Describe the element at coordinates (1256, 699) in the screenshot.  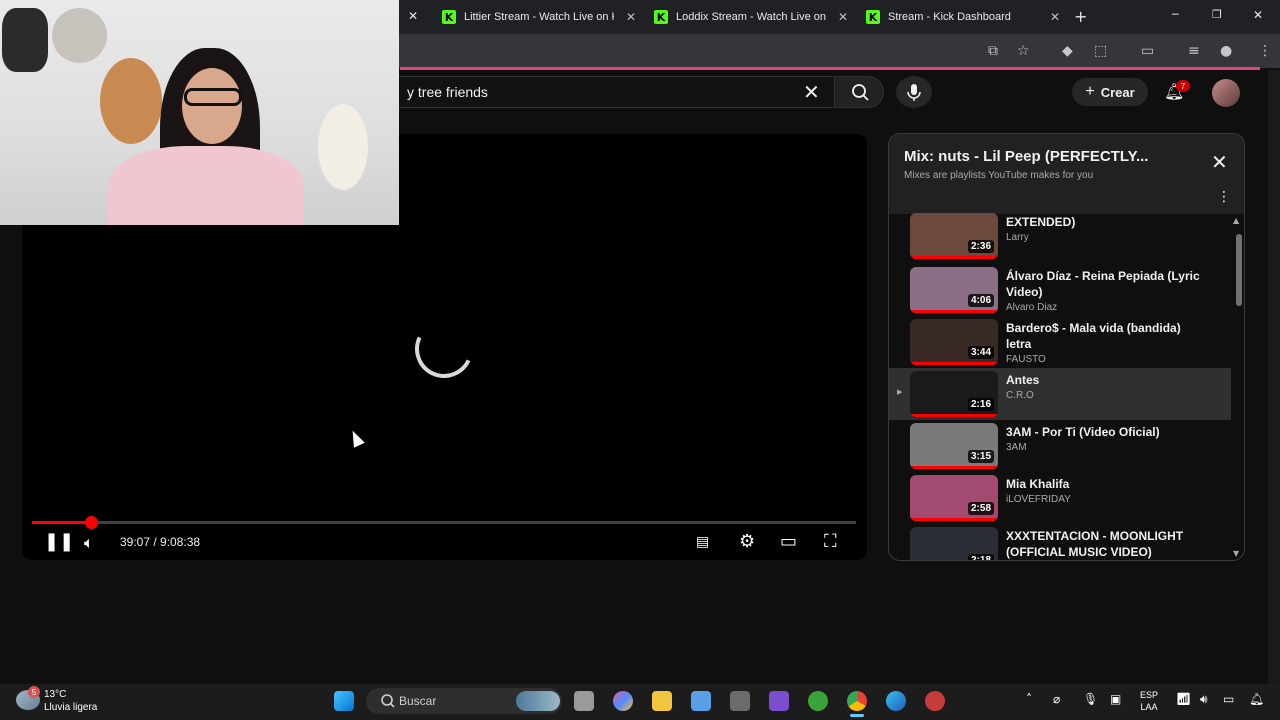
I see `notification-bell-icon: 🔔︎` at that location.